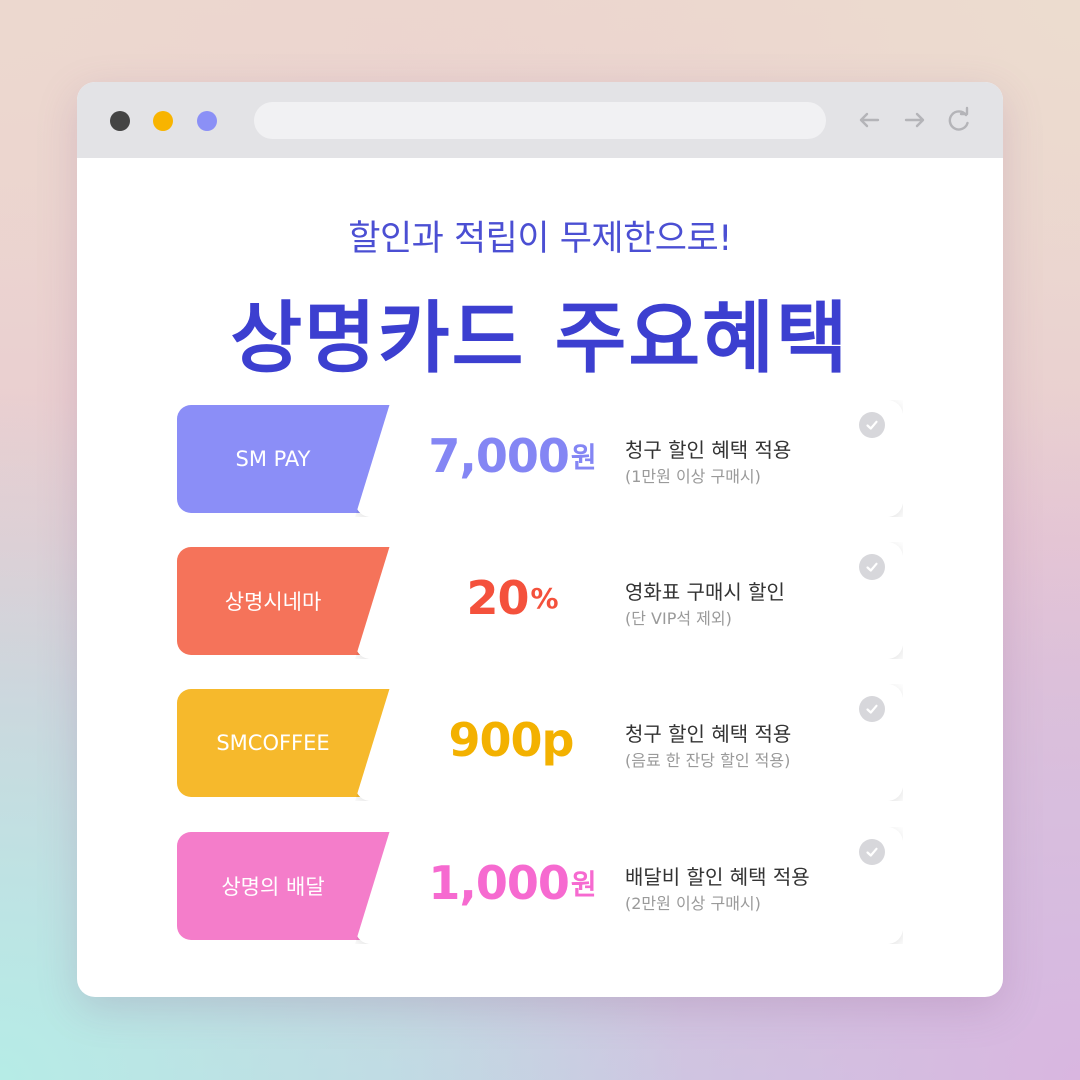 The image size is (1080, 1080). I want to click on benefit-card-delivery: 상명의 배달 1,000 원 배달비 할인 혜택 적용 (2만원 이상 구매시), so click(540, 885).